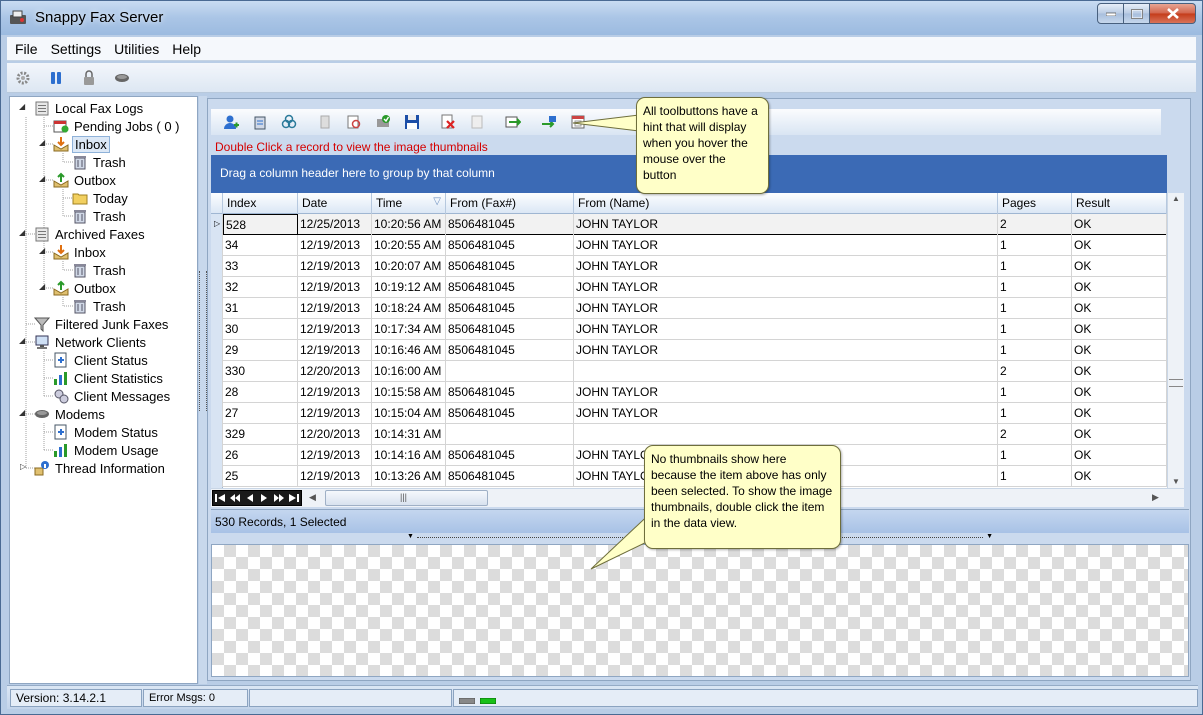 The height and width of the screenshot is (715, 1203). What do you see at coordinates (354, 122) in the screenshot?
I see `print-preview-icon` at bounding box center [354, 122].